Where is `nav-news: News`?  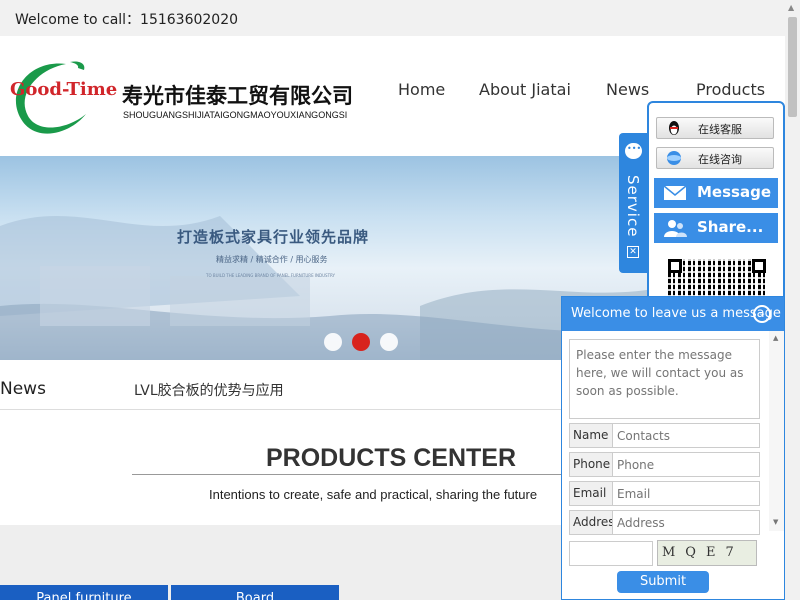
nav-news: News is located at coordinates (627, 89).